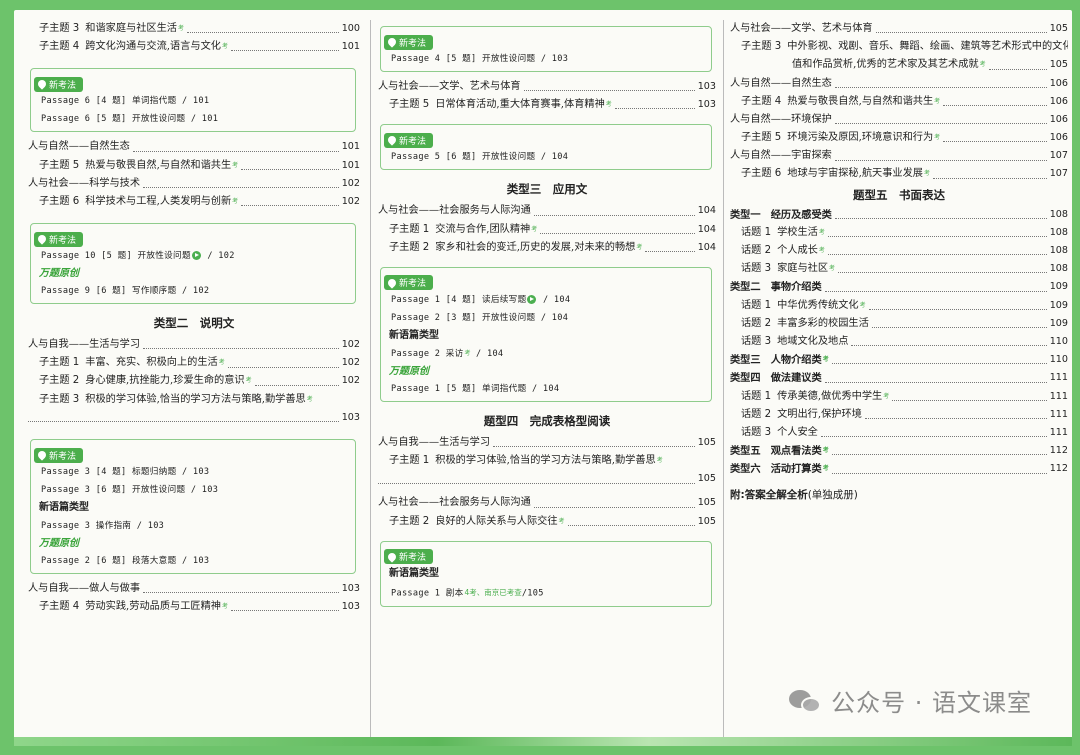 The height and width of the screenshot is (755, 1080). I want to click on toc-entry: 子主题 6 科学技术与工程,人类发明与创新考 102, so click(194, 202).